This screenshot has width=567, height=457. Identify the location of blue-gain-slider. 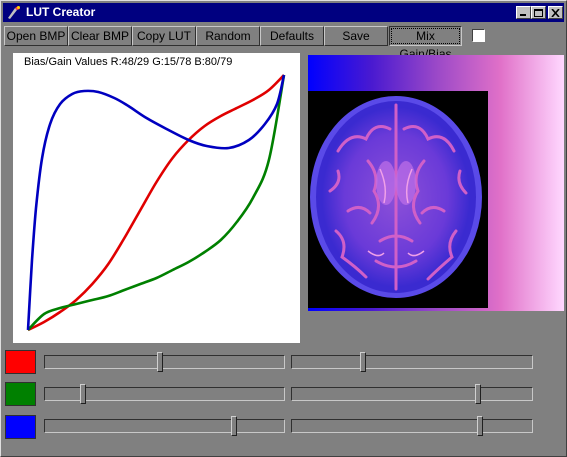
(412, 426).